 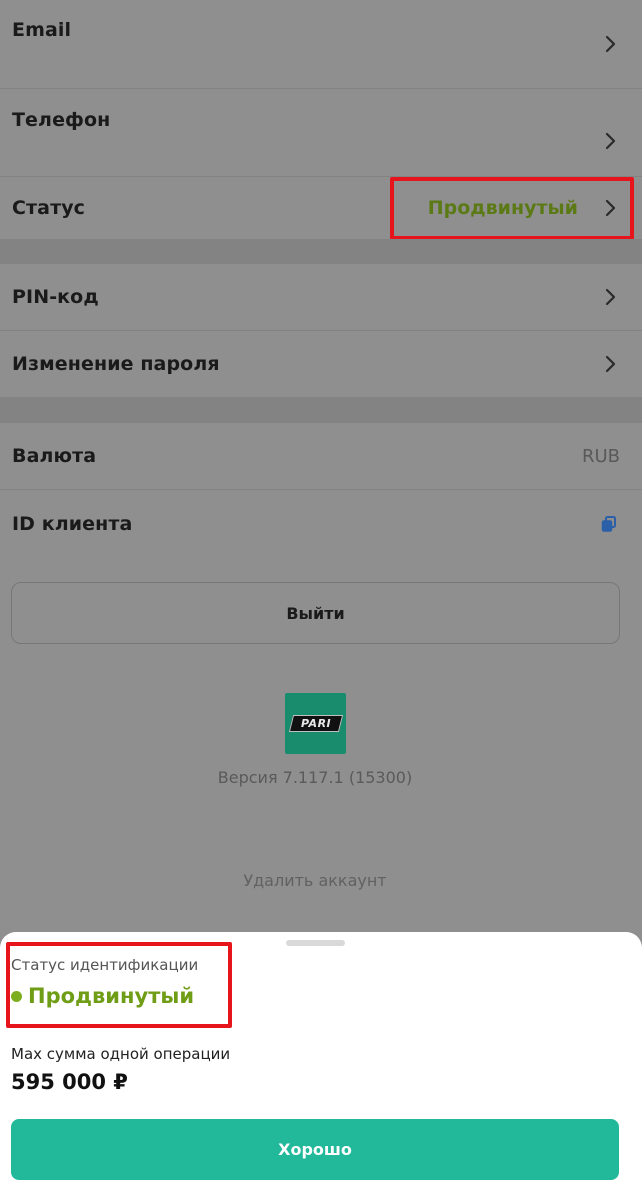 I want to click on logout-button: Выйти, so click(x=315, y=613).